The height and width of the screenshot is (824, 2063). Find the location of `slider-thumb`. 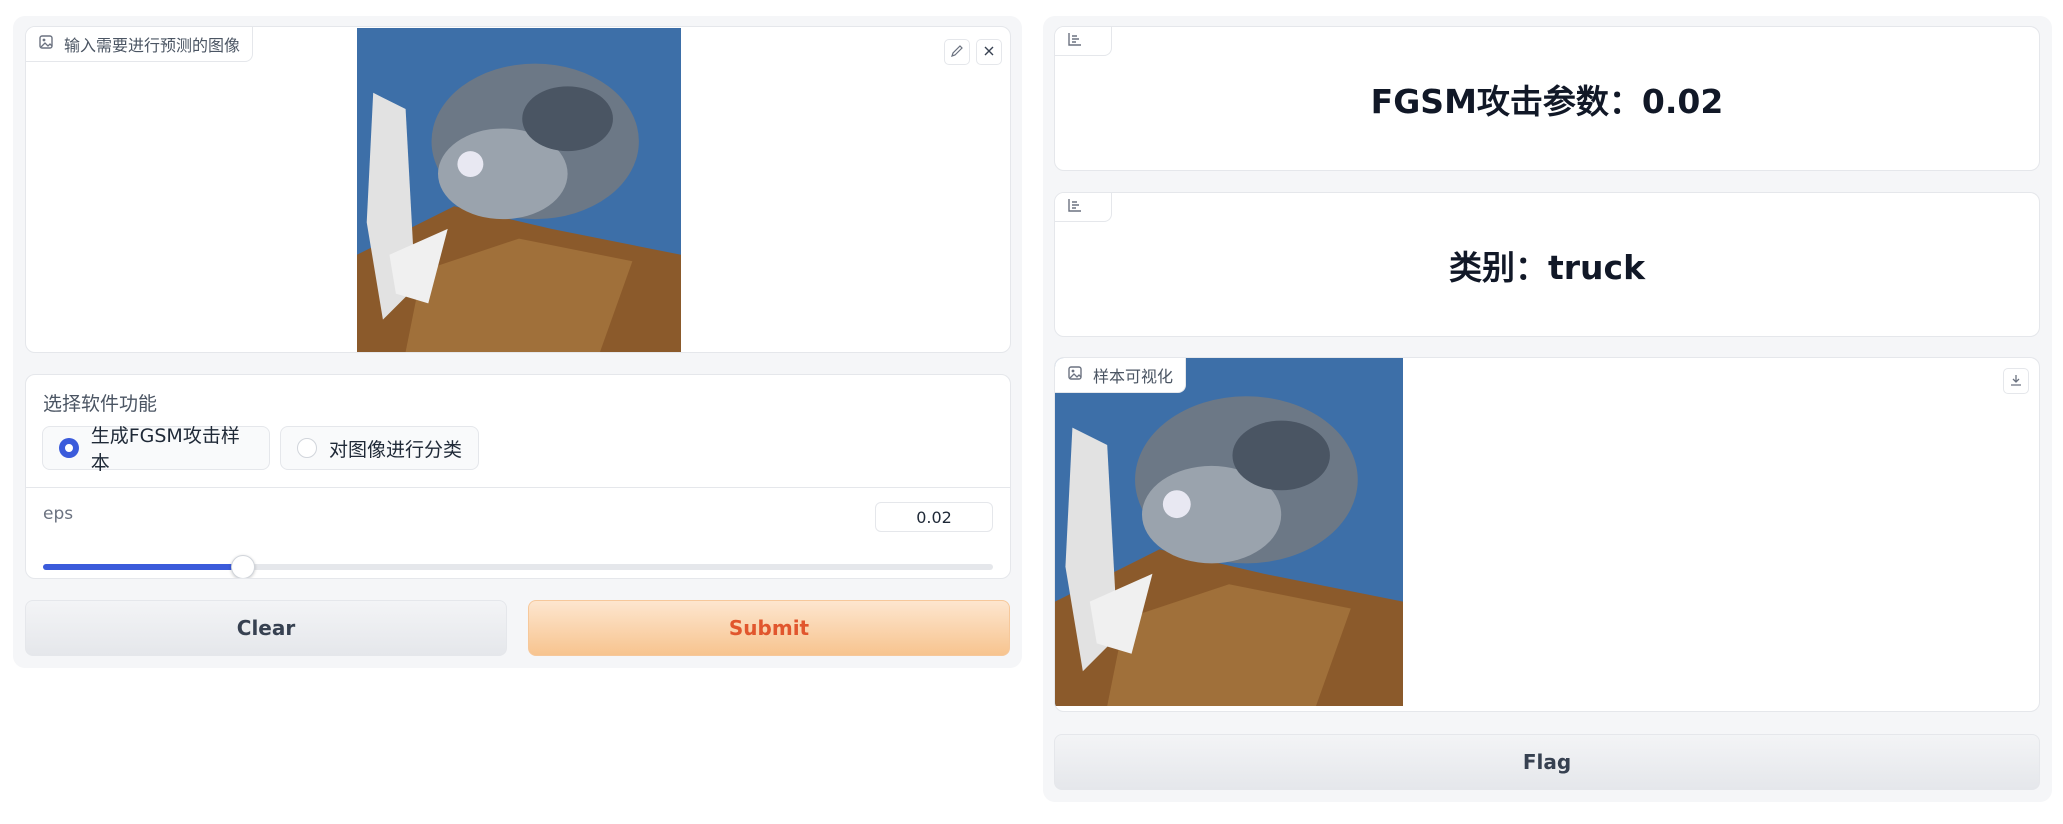

slider-thumb is located at coordinates (242, 566).